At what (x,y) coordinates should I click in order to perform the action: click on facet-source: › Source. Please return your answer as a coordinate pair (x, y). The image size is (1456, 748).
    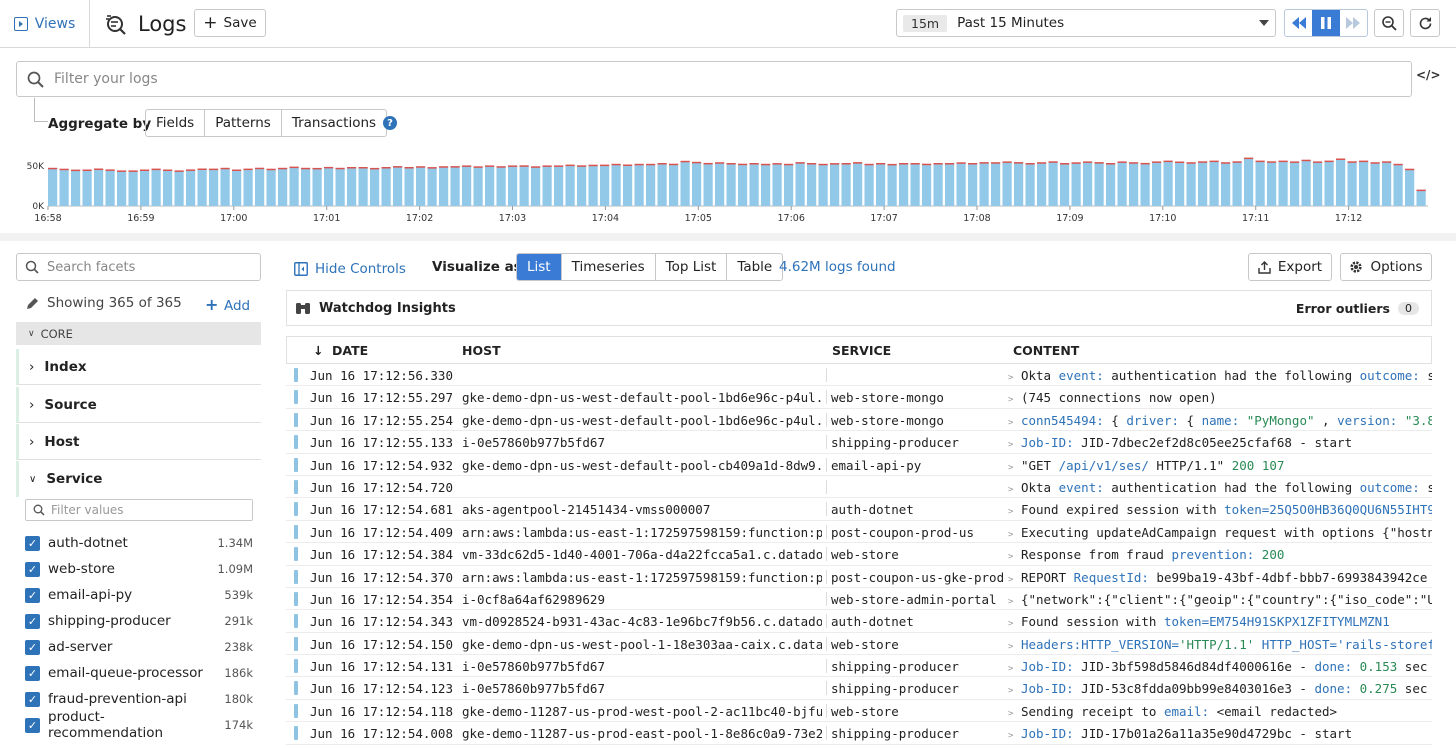
    Looking at the image, I should click on (138, 405).